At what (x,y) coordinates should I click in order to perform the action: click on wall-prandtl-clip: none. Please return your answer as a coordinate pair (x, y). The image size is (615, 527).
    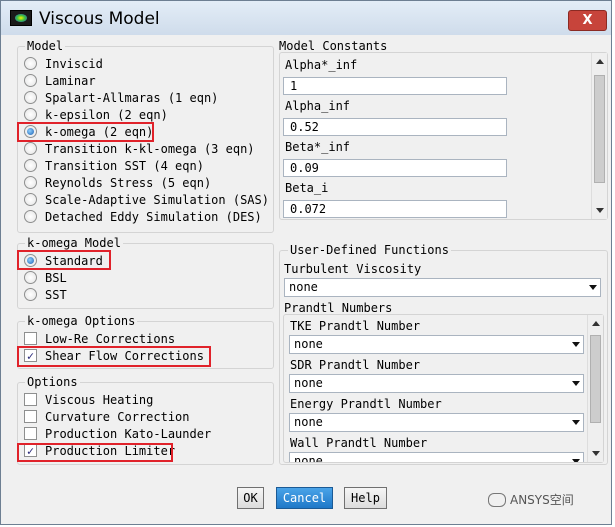
    Looking at the image, I should click on (436, 457).